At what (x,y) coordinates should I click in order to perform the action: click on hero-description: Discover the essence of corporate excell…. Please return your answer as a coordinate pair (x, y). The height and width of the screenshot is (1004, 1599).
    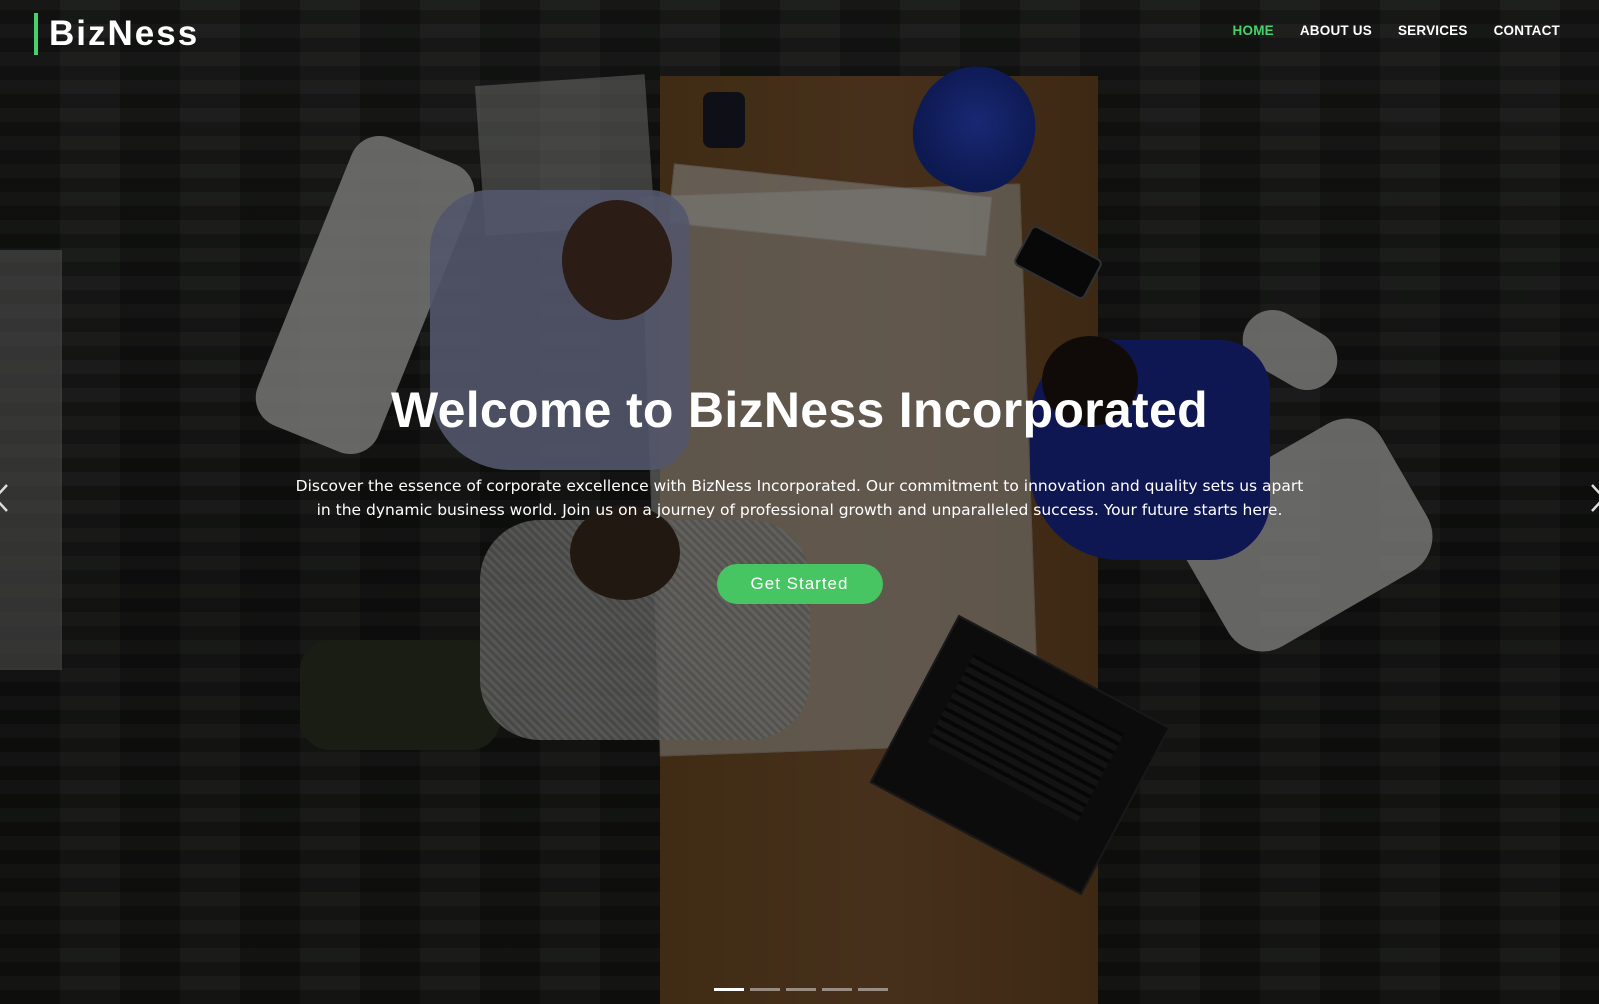
    Looking at the image, I should click on (799, 498).